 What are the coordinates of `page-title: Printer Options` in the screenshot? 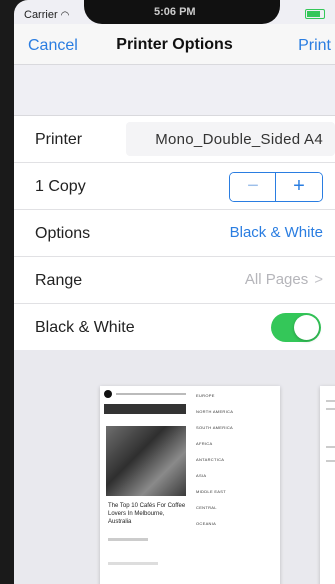 It's located at (174, 44).